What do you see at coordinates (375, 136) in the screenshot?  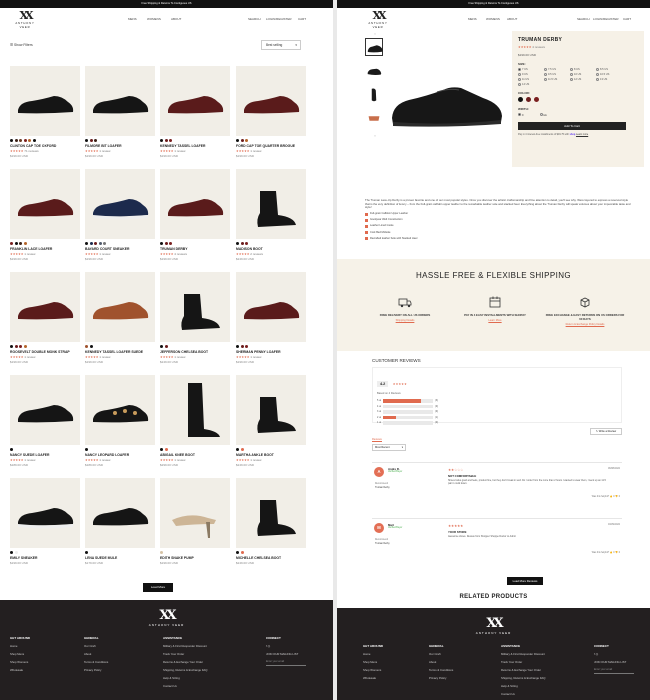 I see `chevron-down-icon: ˅` at bounding box center [375, 136].